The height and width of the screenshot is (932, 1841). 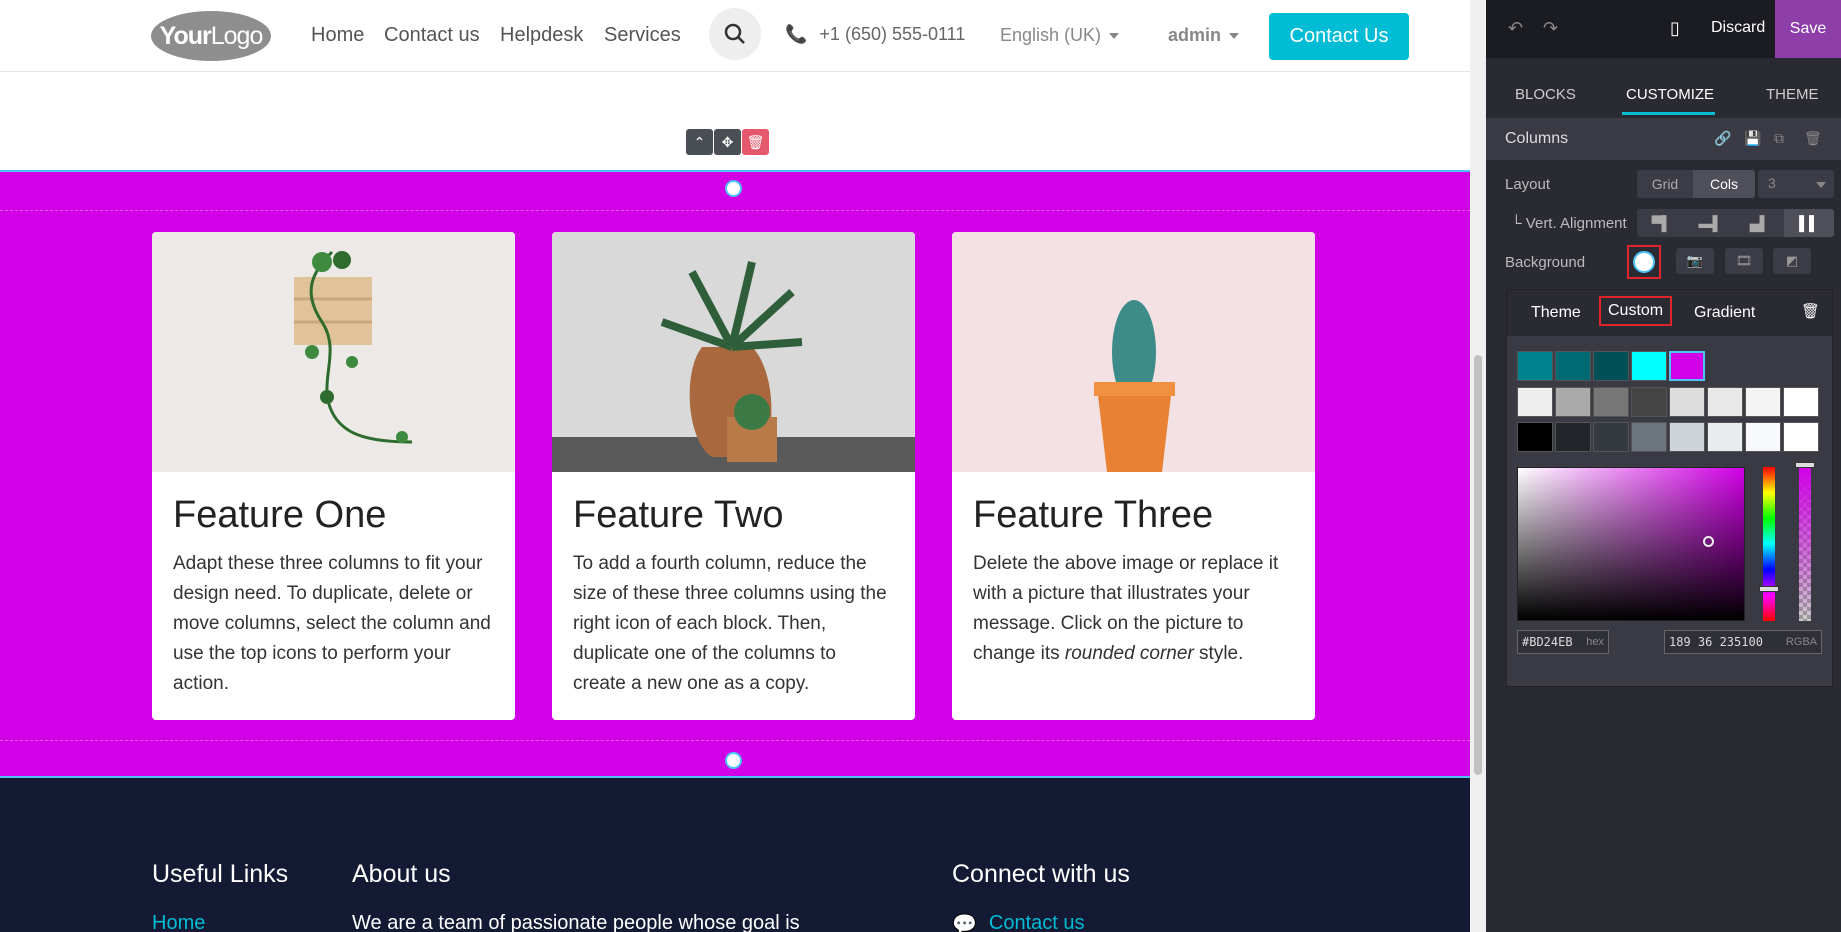 I want to click on snippet-toolbar: ⌃ ✥ 🗑, so click(x=727, y=142).